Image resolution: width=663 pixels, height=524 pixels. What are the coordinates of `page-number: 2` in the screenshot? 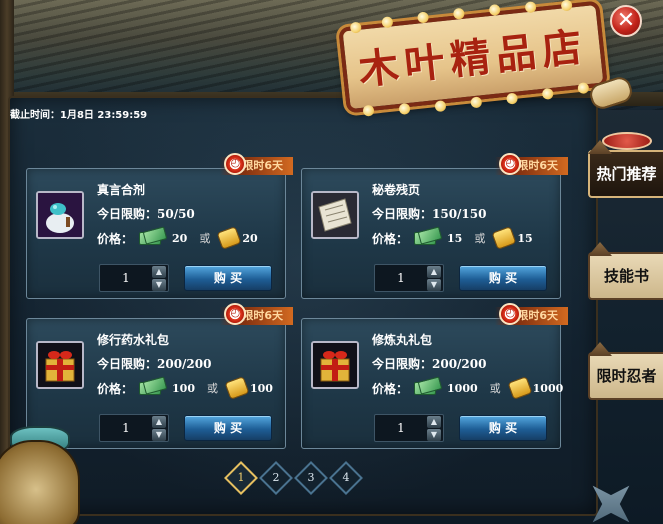 It's located at (276, 477).